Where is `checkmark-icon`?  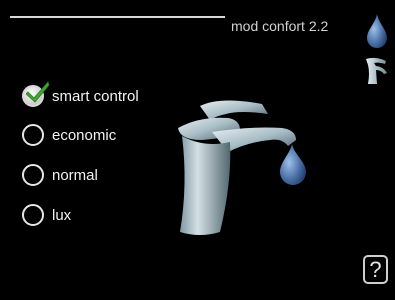 checkmark-icon is located at coordinates (38, 92).